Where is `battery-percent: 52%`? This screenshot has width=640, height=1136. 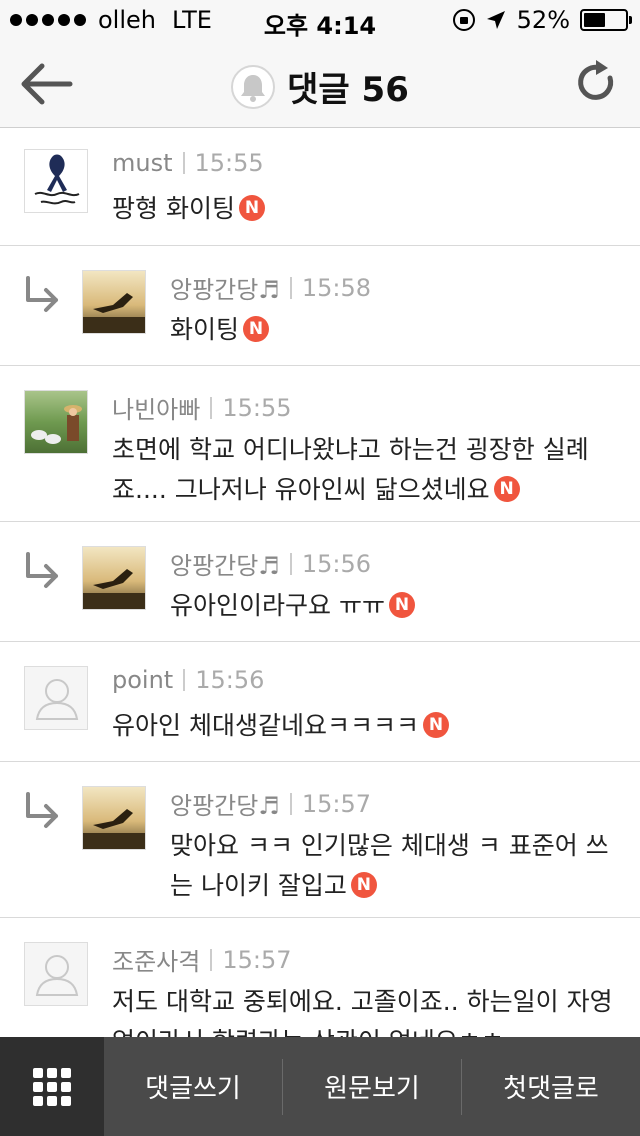 battery-percent: 52% is located at coordinates (543, 20).